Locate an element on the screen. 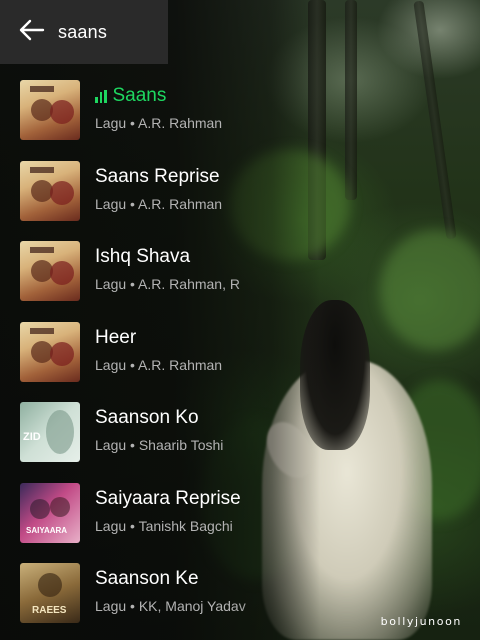  list-item-saans-reprise: Saans Reprise Lagu • A.R. Rahman is located at coordinates (160, 191).